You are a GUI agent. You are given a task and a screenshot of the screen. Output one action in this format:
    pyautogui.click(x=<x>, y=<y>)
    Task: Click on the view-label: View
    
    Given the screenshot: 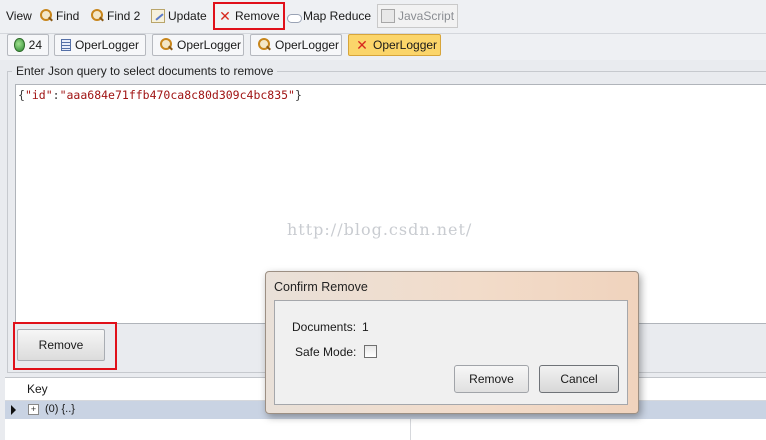 What is the action you would take?
    pyautogui.click(x=19, y=16)
    